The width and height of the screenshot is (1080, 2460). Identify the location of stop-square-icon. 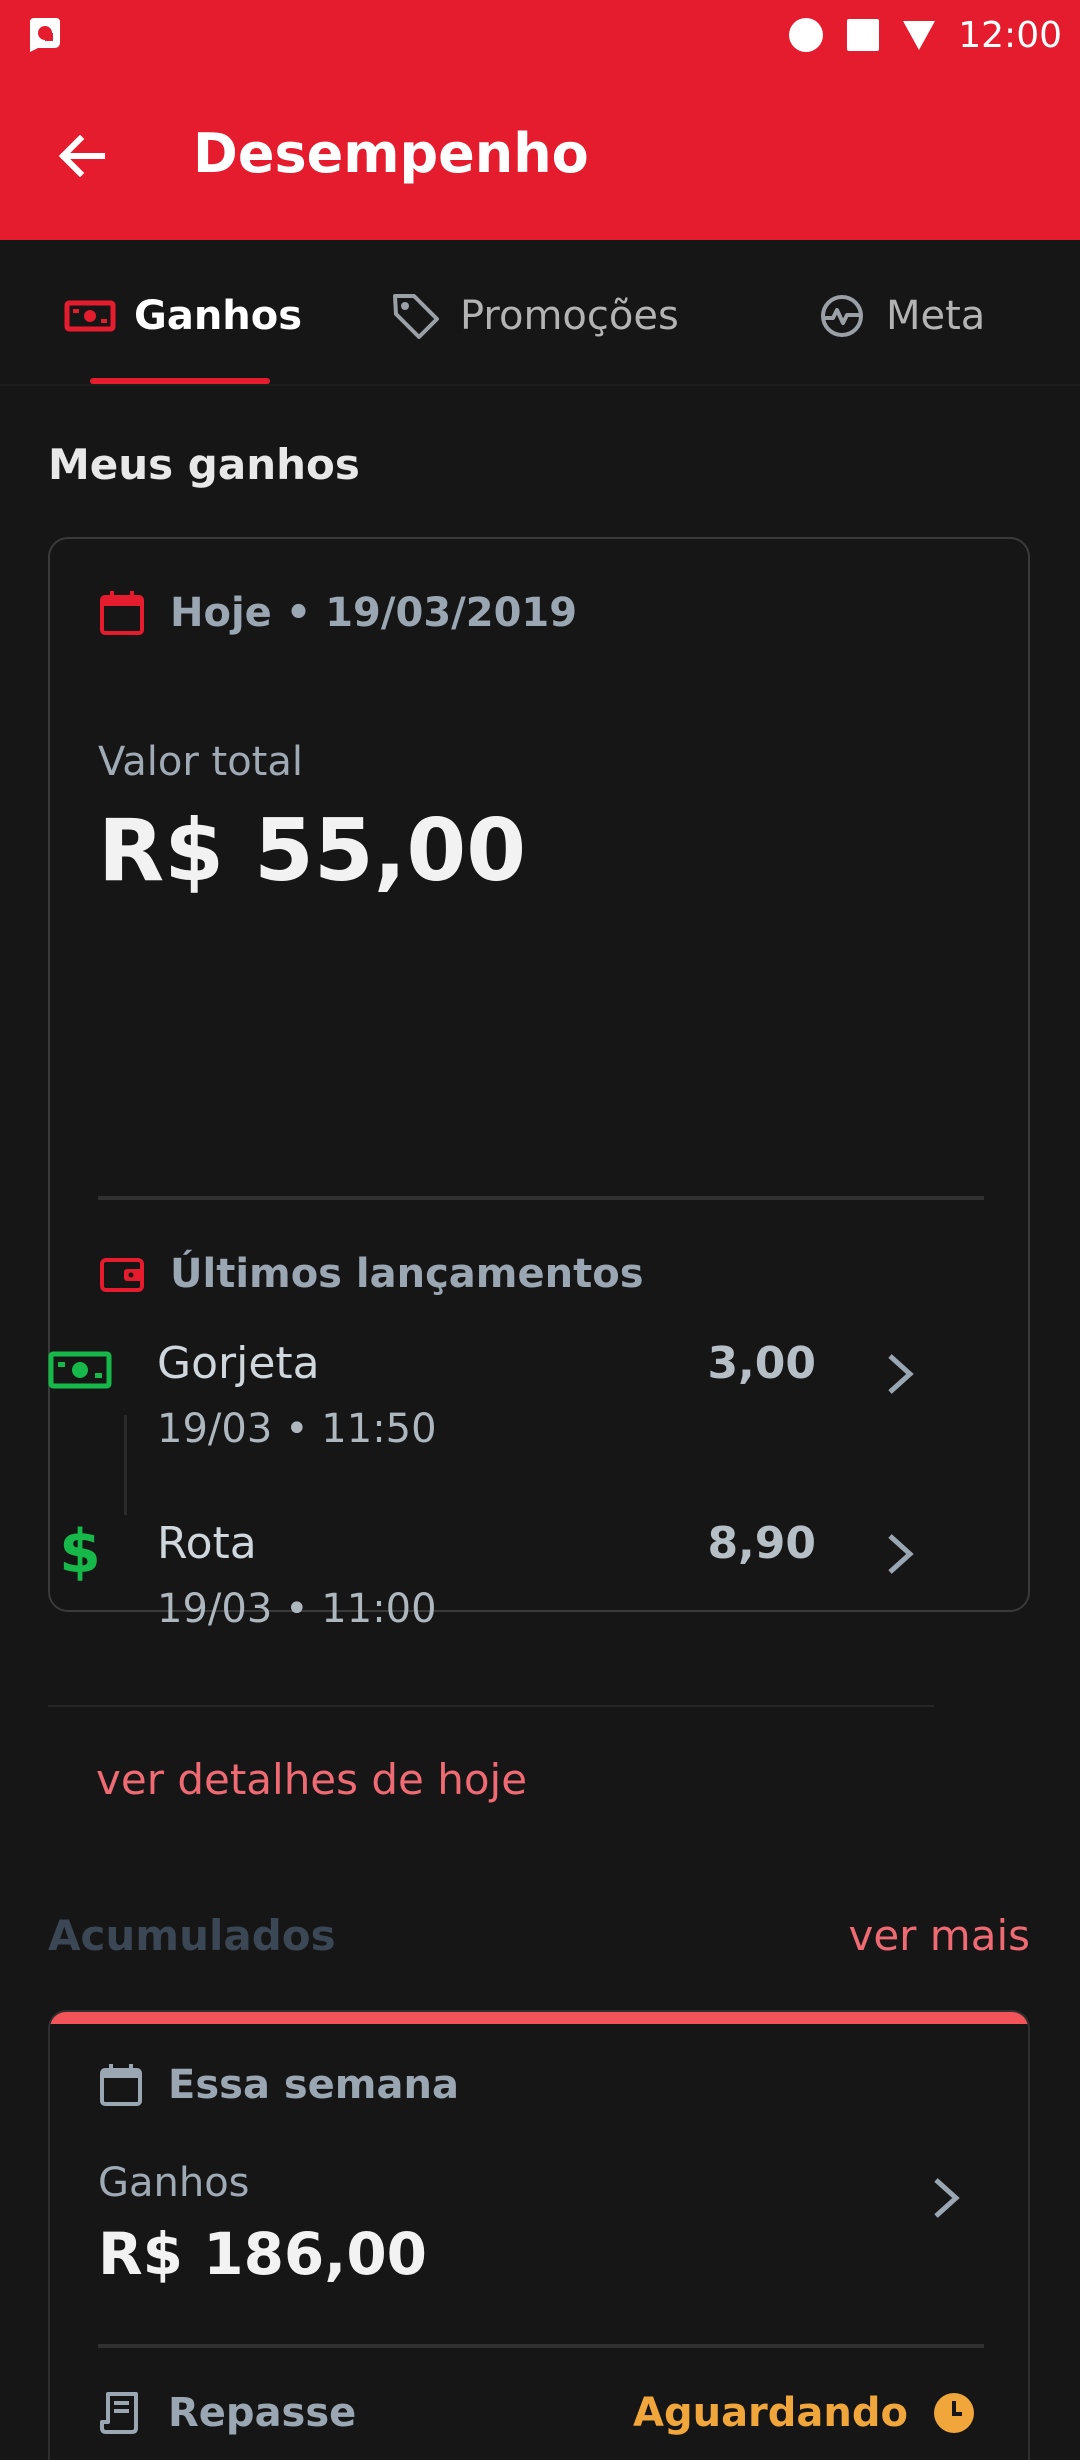
(863, 35).